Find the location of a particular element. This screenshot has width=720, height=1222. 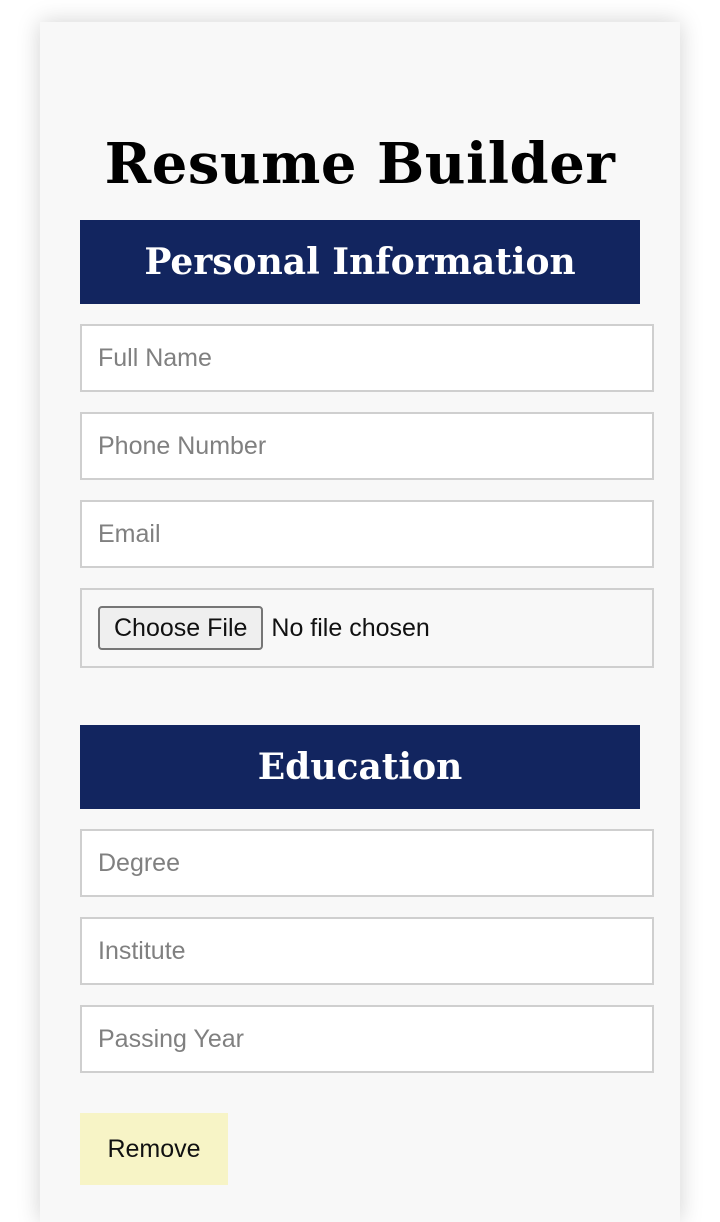

institute-input is located at coordinates (367, 951).